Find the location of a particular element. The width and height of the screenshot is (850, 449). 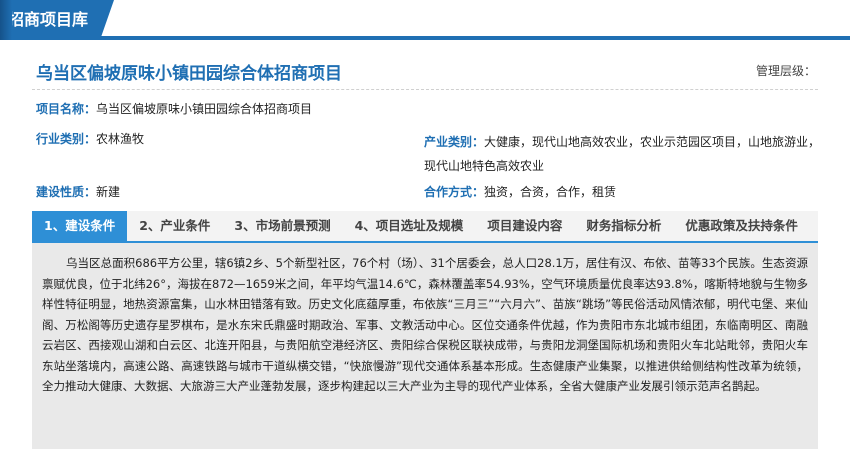

project-name-row: 项目名称：乌当区偏坡原味小镇田园综合体招商项目 is located at coordinates (174, 108).